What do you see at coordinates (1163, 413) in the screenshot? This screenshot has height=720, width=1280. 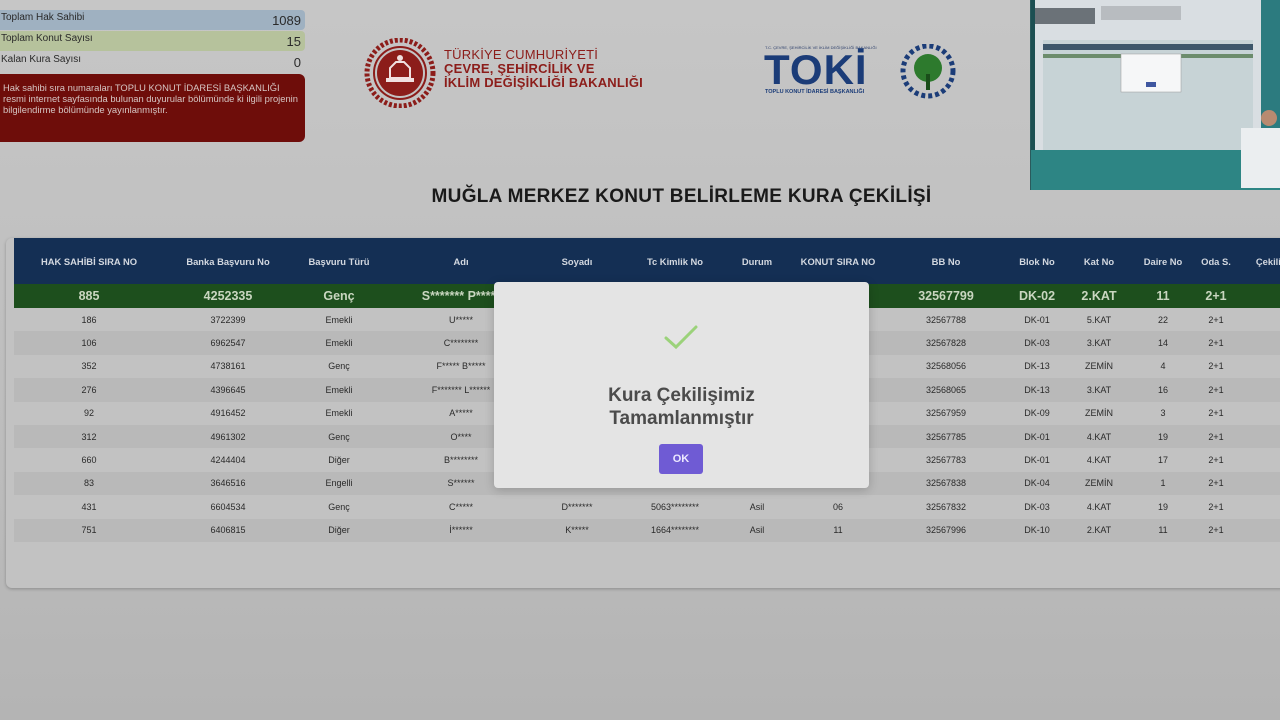 I see `cell-daire-no: 3` at bounding box center [1163, 413].